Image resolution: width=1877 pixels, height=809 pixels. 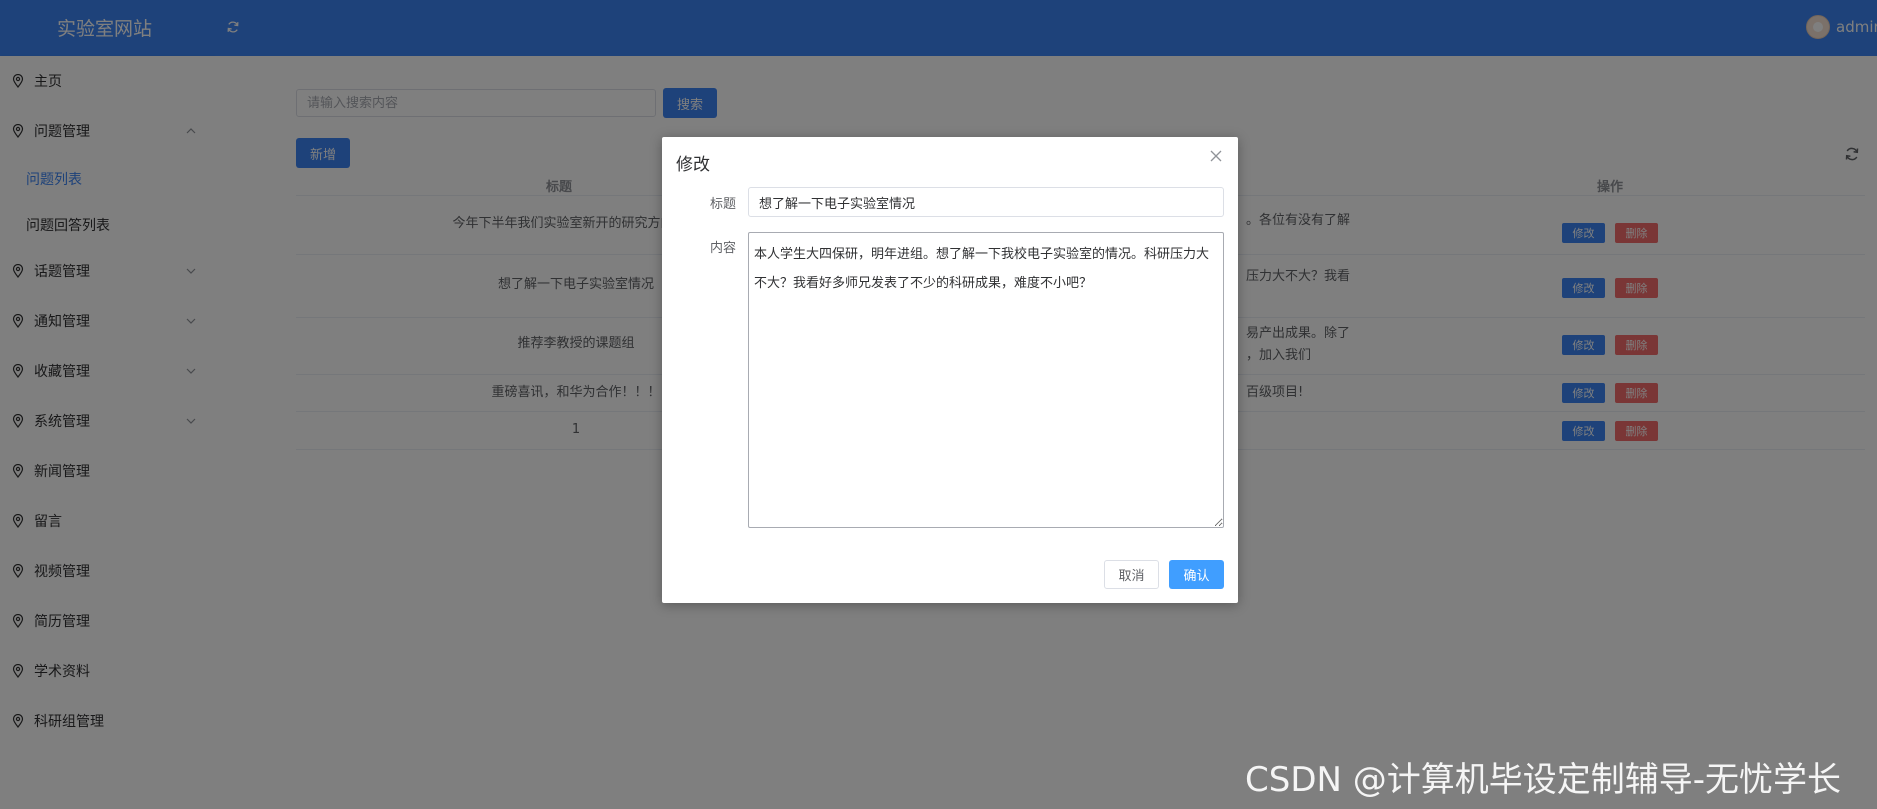 What do you see at coordinates (693, 165) in the screenshot?
I see `dialog-title: 修改` at bounding box center [693, 165].